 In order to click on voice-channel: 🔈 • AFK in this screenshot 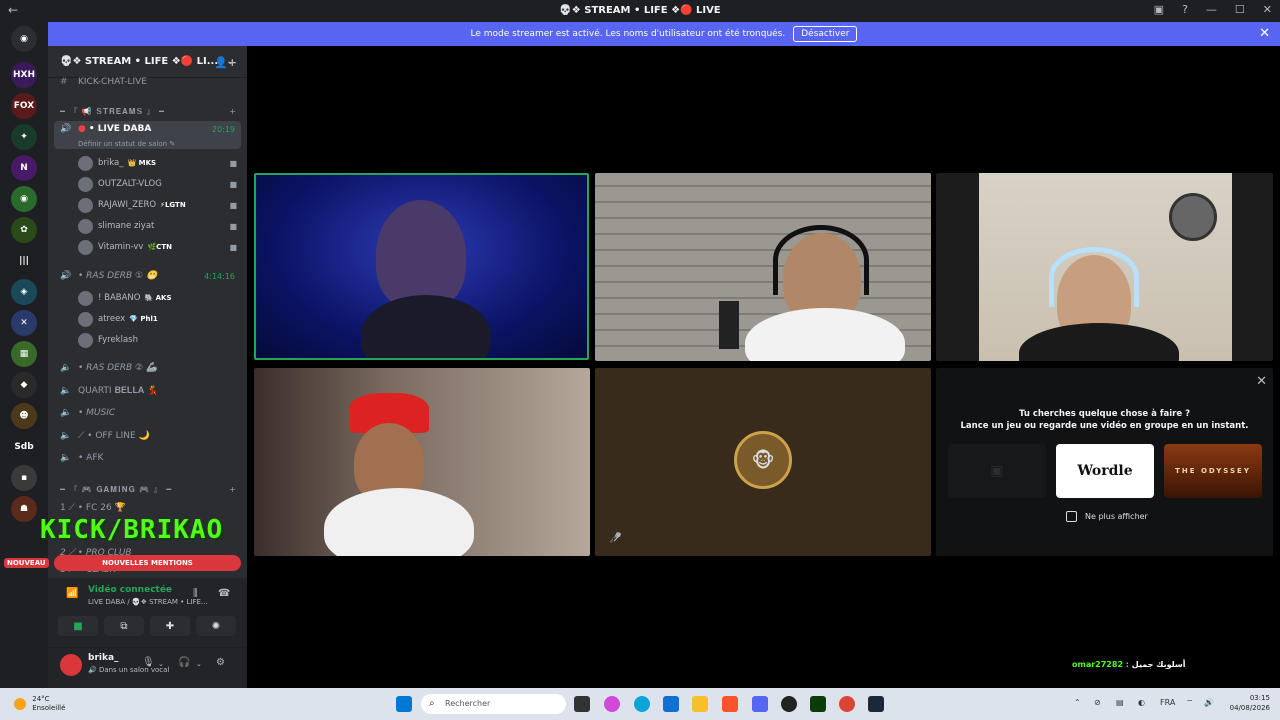, I will do `click(147, 458)`.